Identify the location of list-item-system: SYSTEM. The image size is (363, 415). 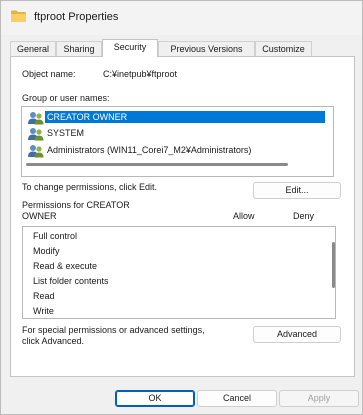
(178, 134).